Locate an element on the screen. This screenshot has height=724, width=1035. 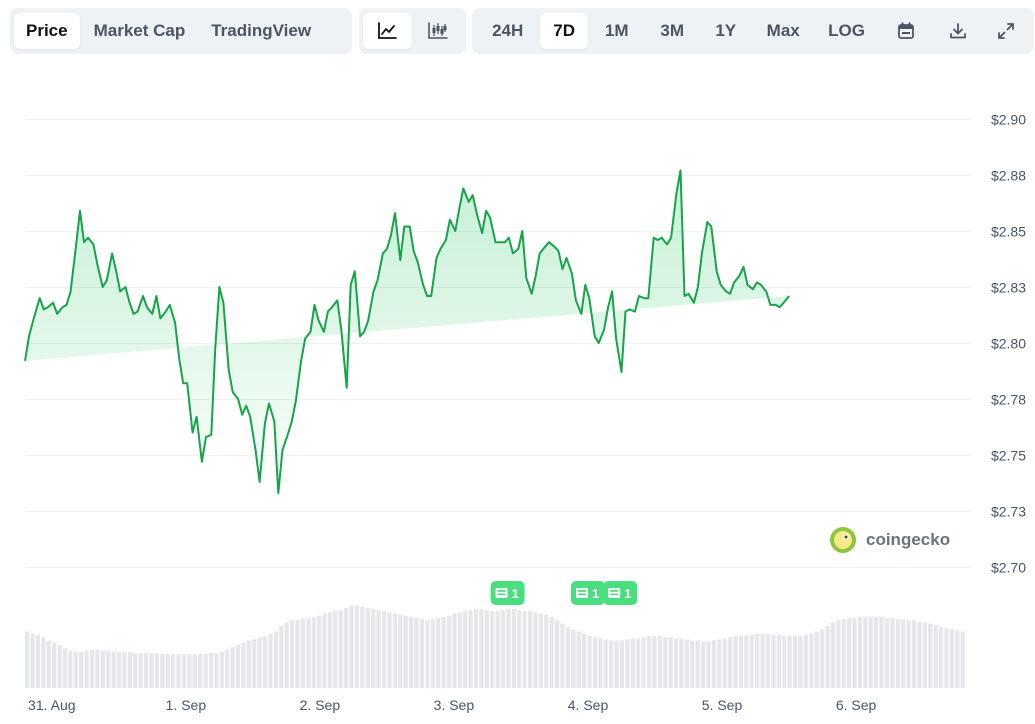
tab-tradingview: TradingView is located at coordinates (261, 31).